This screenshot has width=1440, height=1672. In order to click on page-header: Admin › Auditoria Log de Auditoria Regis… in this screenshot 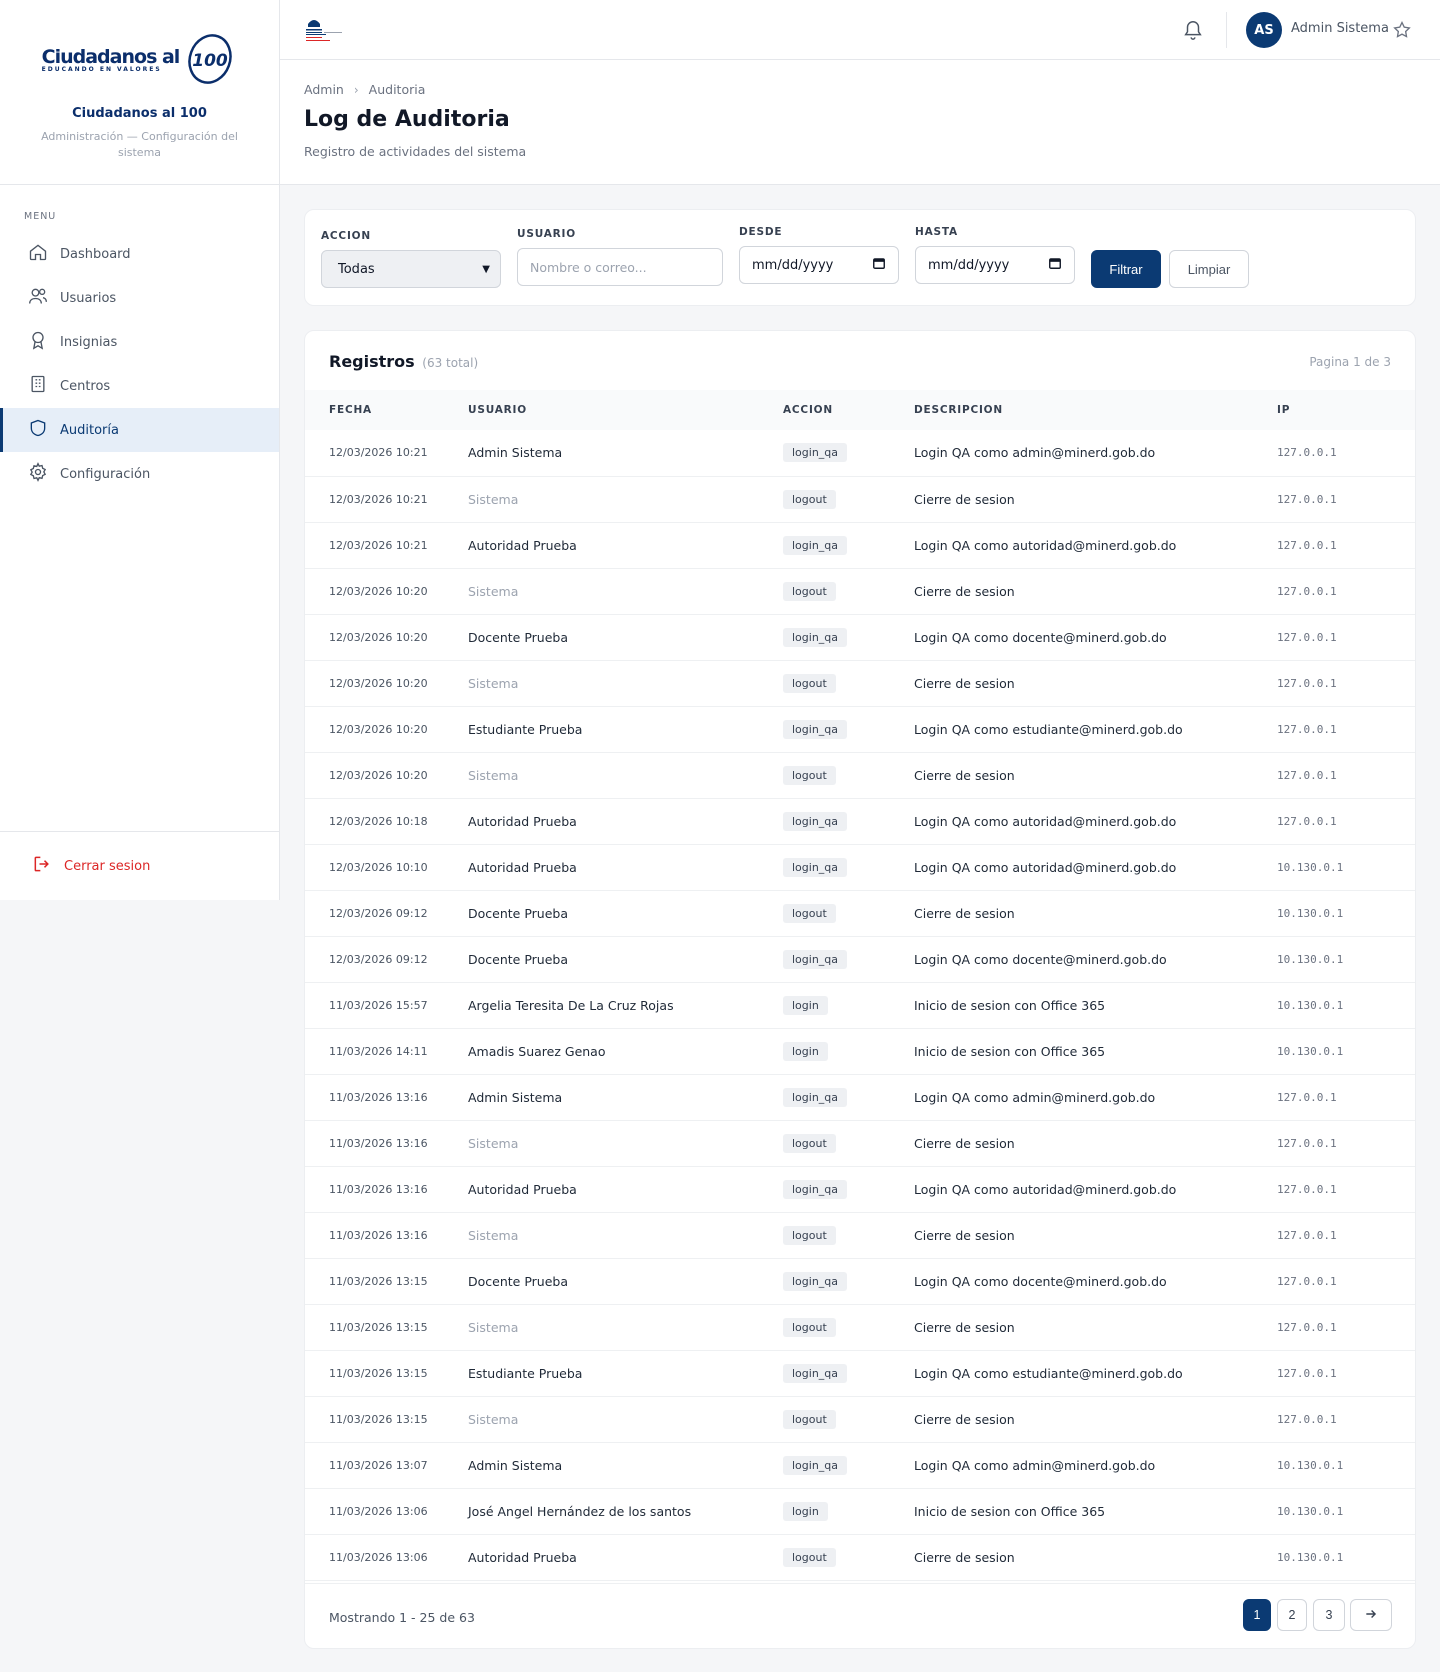, I will do `click(860, 122)`.